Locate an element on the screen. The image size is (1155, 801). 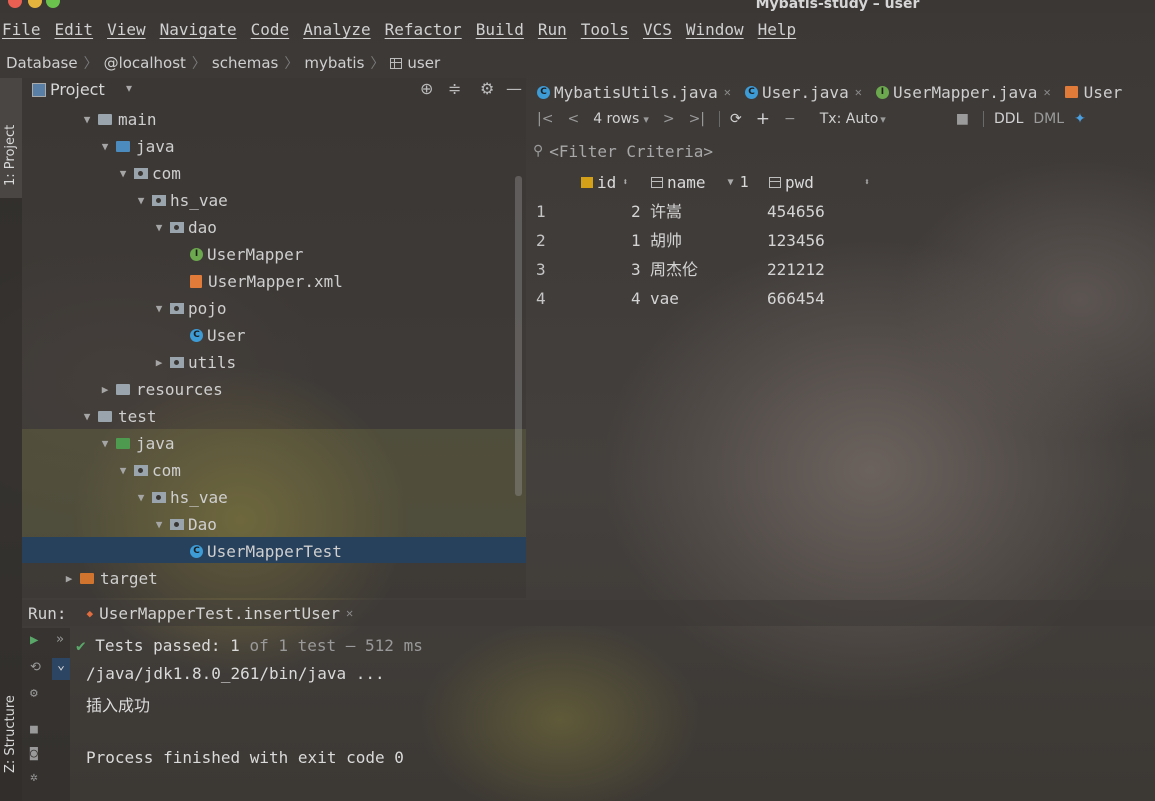
tab-mybatisutils: C MybatisUtils.java ✕ is located at coordinates (634, 92).